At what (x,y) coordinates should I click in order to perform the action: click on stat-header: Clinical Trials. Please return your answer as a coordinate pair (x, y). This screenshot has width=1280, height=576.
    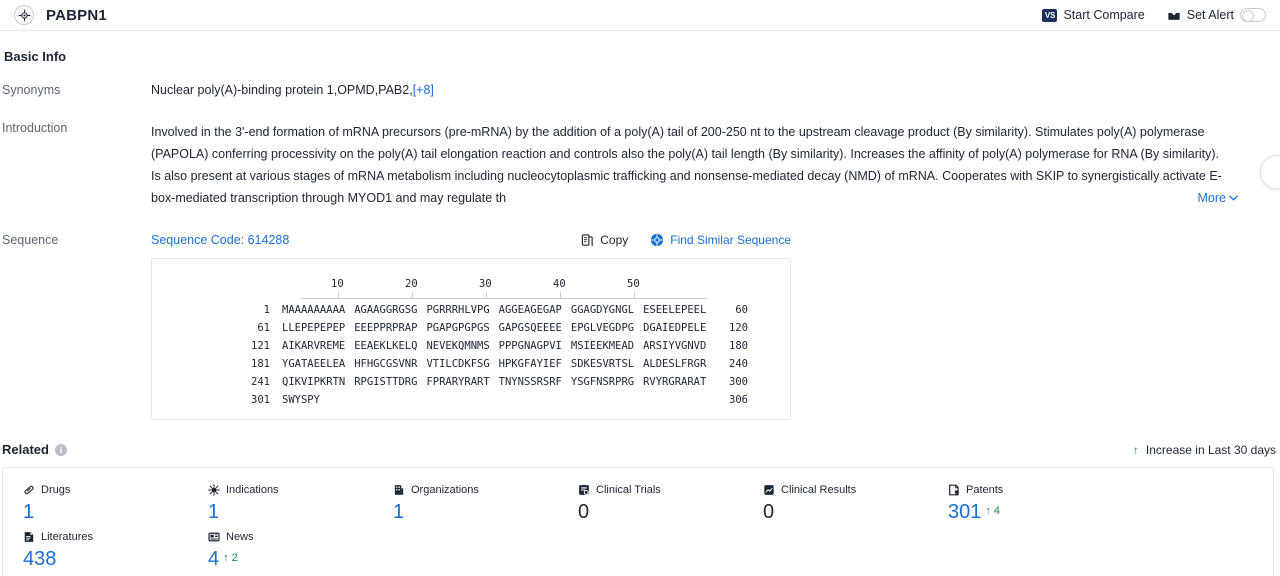
    Looking at the image, I should click on (660, 490).